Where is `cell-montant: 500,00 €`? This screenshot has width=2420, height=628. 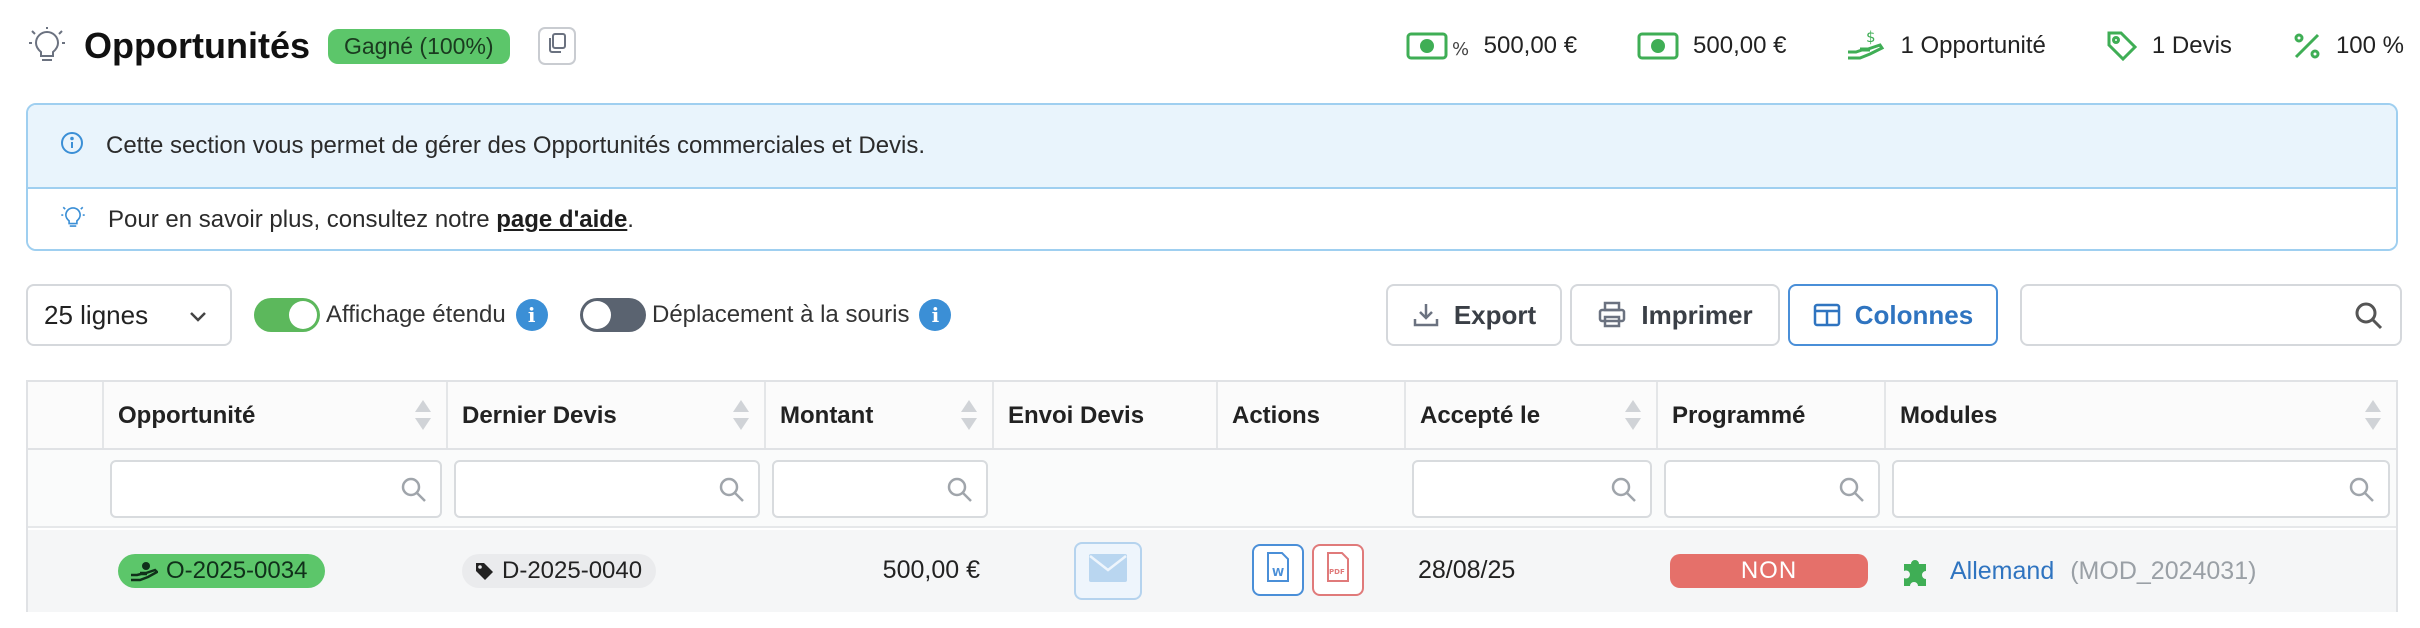 cell-montant: 500,00 € is located at coordinates (880, 571).